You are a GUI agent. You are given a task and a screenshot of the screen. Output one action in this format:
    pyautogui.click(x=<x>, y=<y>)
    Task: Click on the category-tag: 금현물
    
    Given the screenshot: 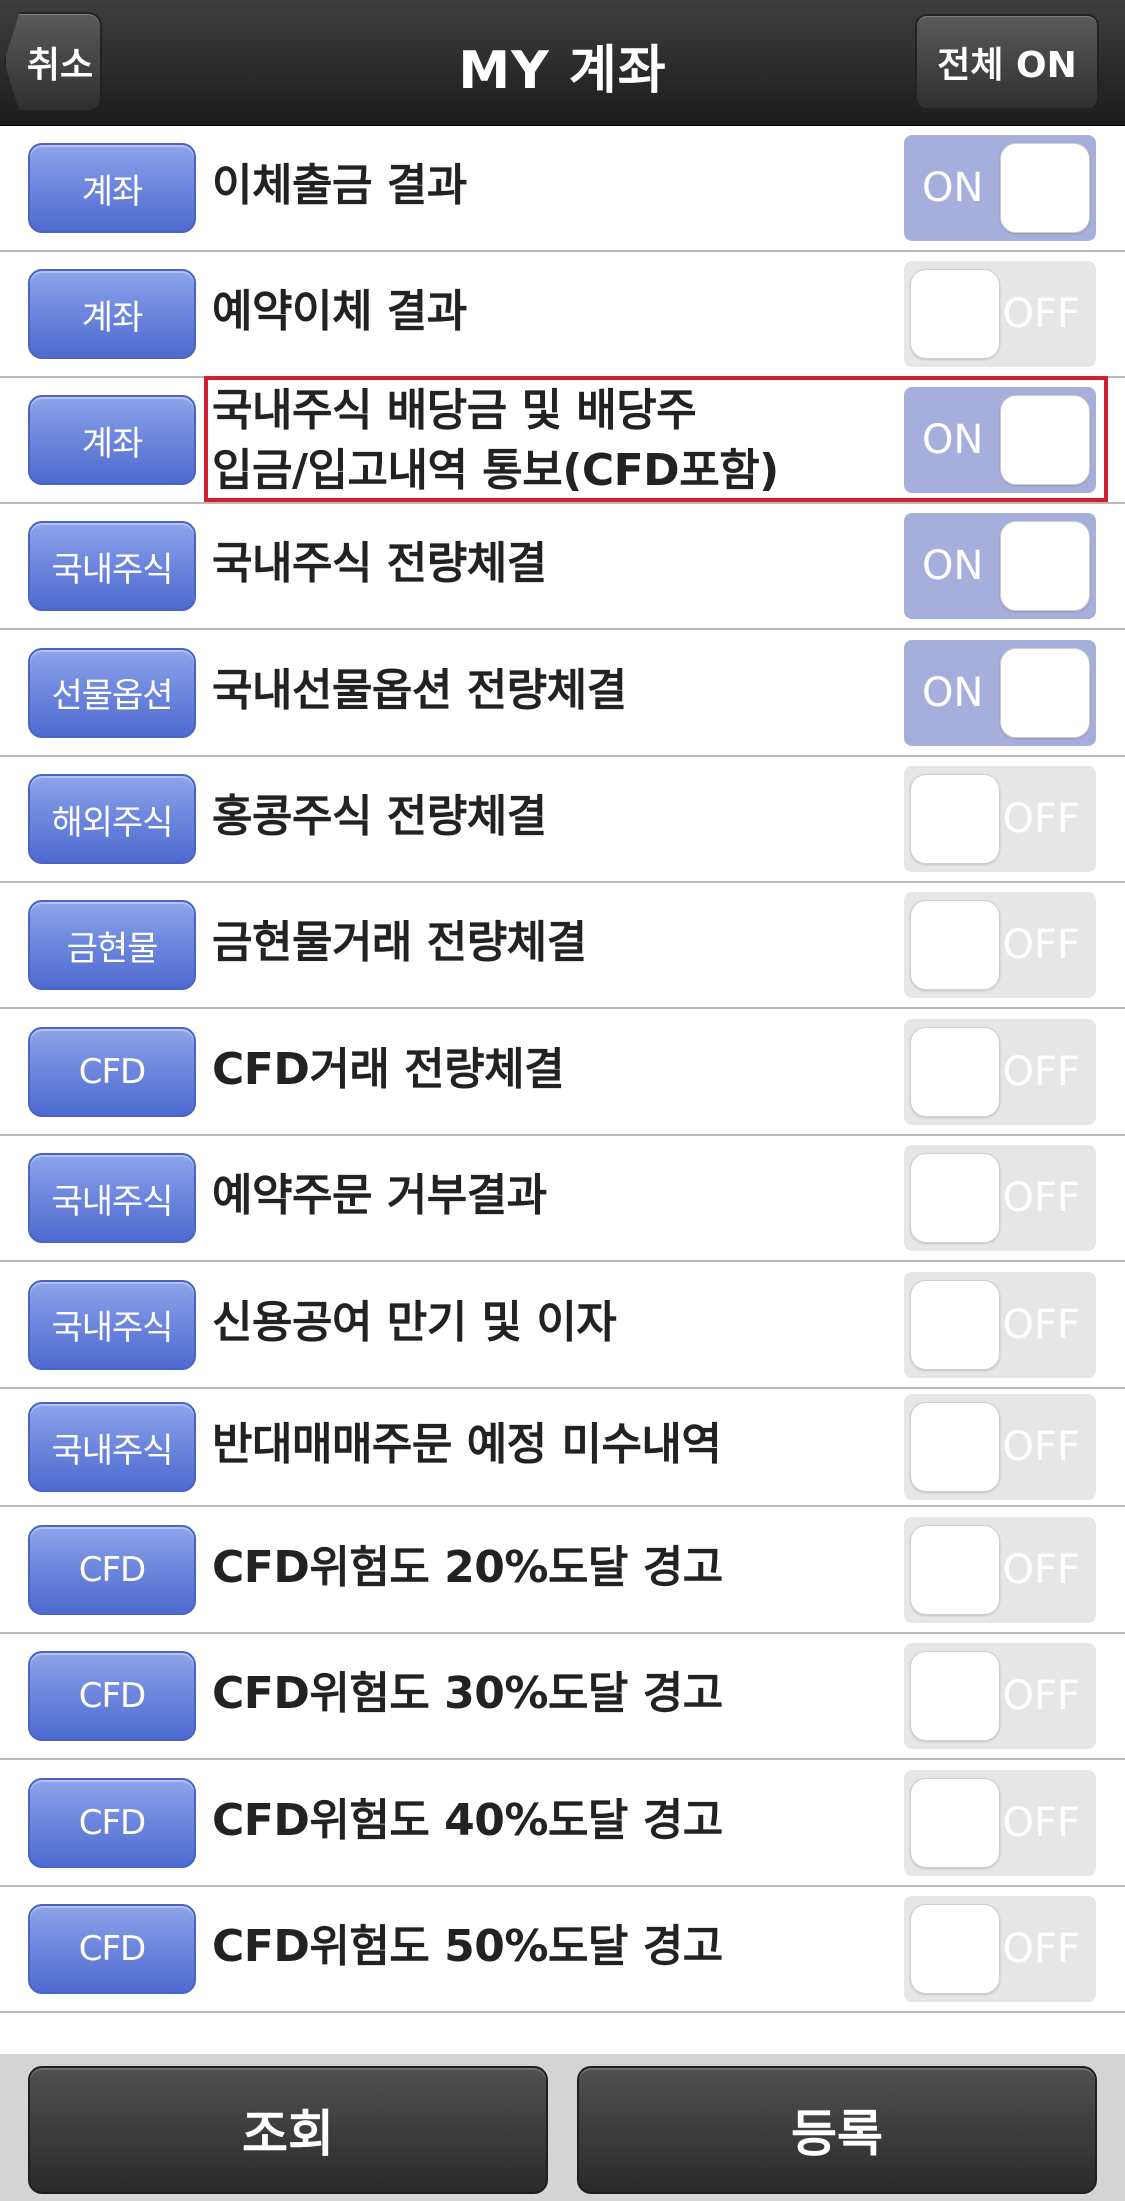 What is the action you would take?
    pyautogui.click(x=112, y=945)
    